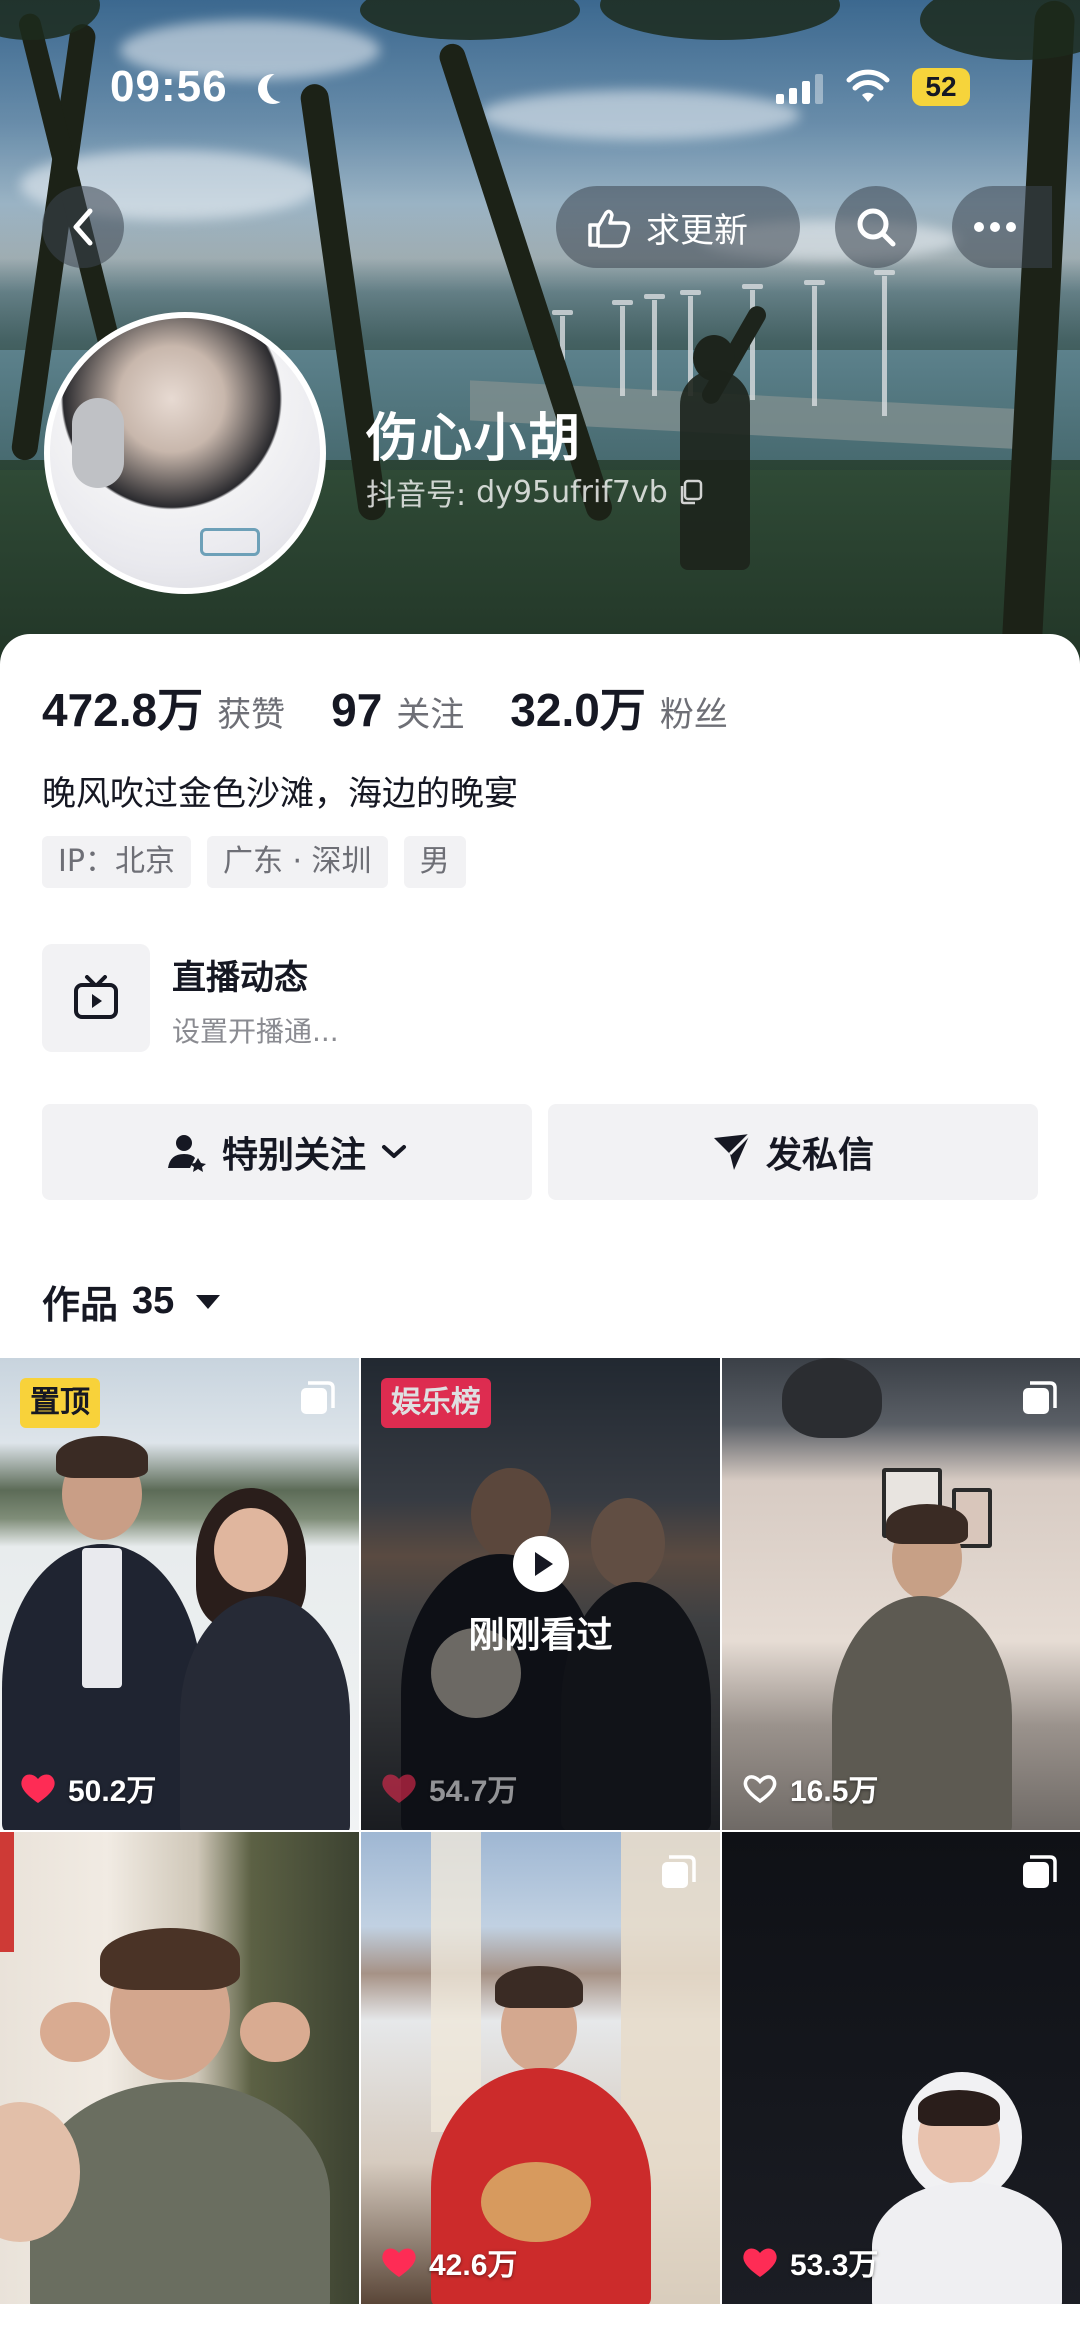 This screenshot has height=2348, width=1080. I want to click on like-count: 50.2万, so click(88, 1788).